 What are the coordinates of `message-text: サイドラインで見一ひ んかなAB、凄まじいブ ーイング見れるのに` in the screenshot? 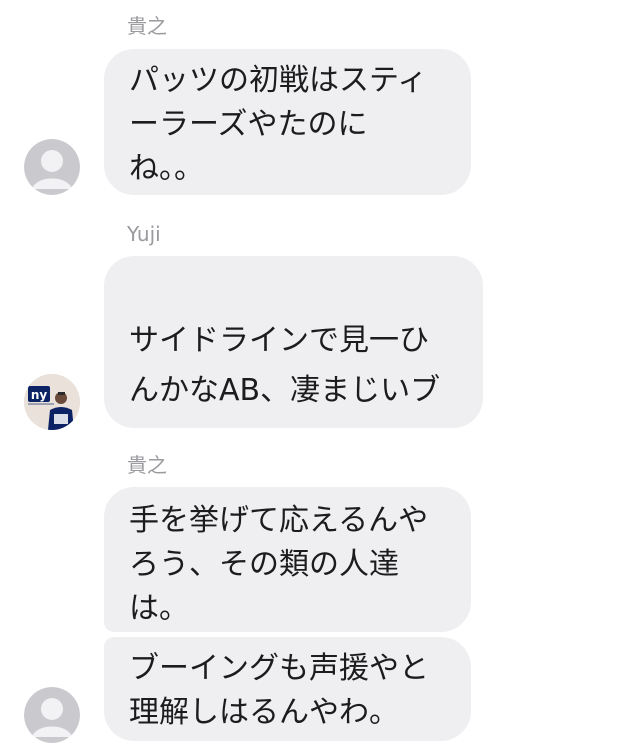 It's located at (285, 365).